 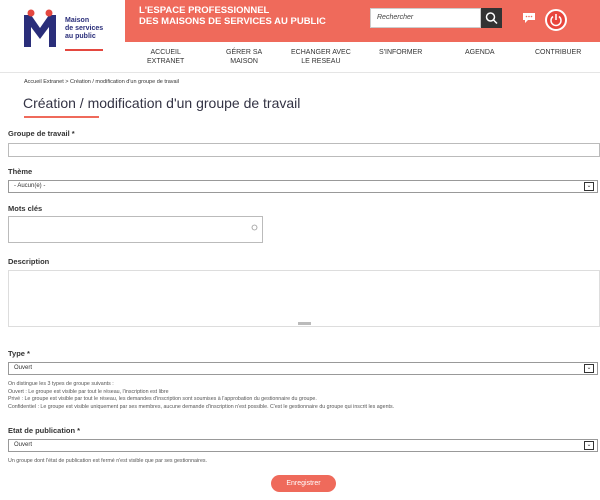 What do you see at coordinates (135, 229) in the screenshot?
I see `keywords-input` at bounding box center [135, 229].